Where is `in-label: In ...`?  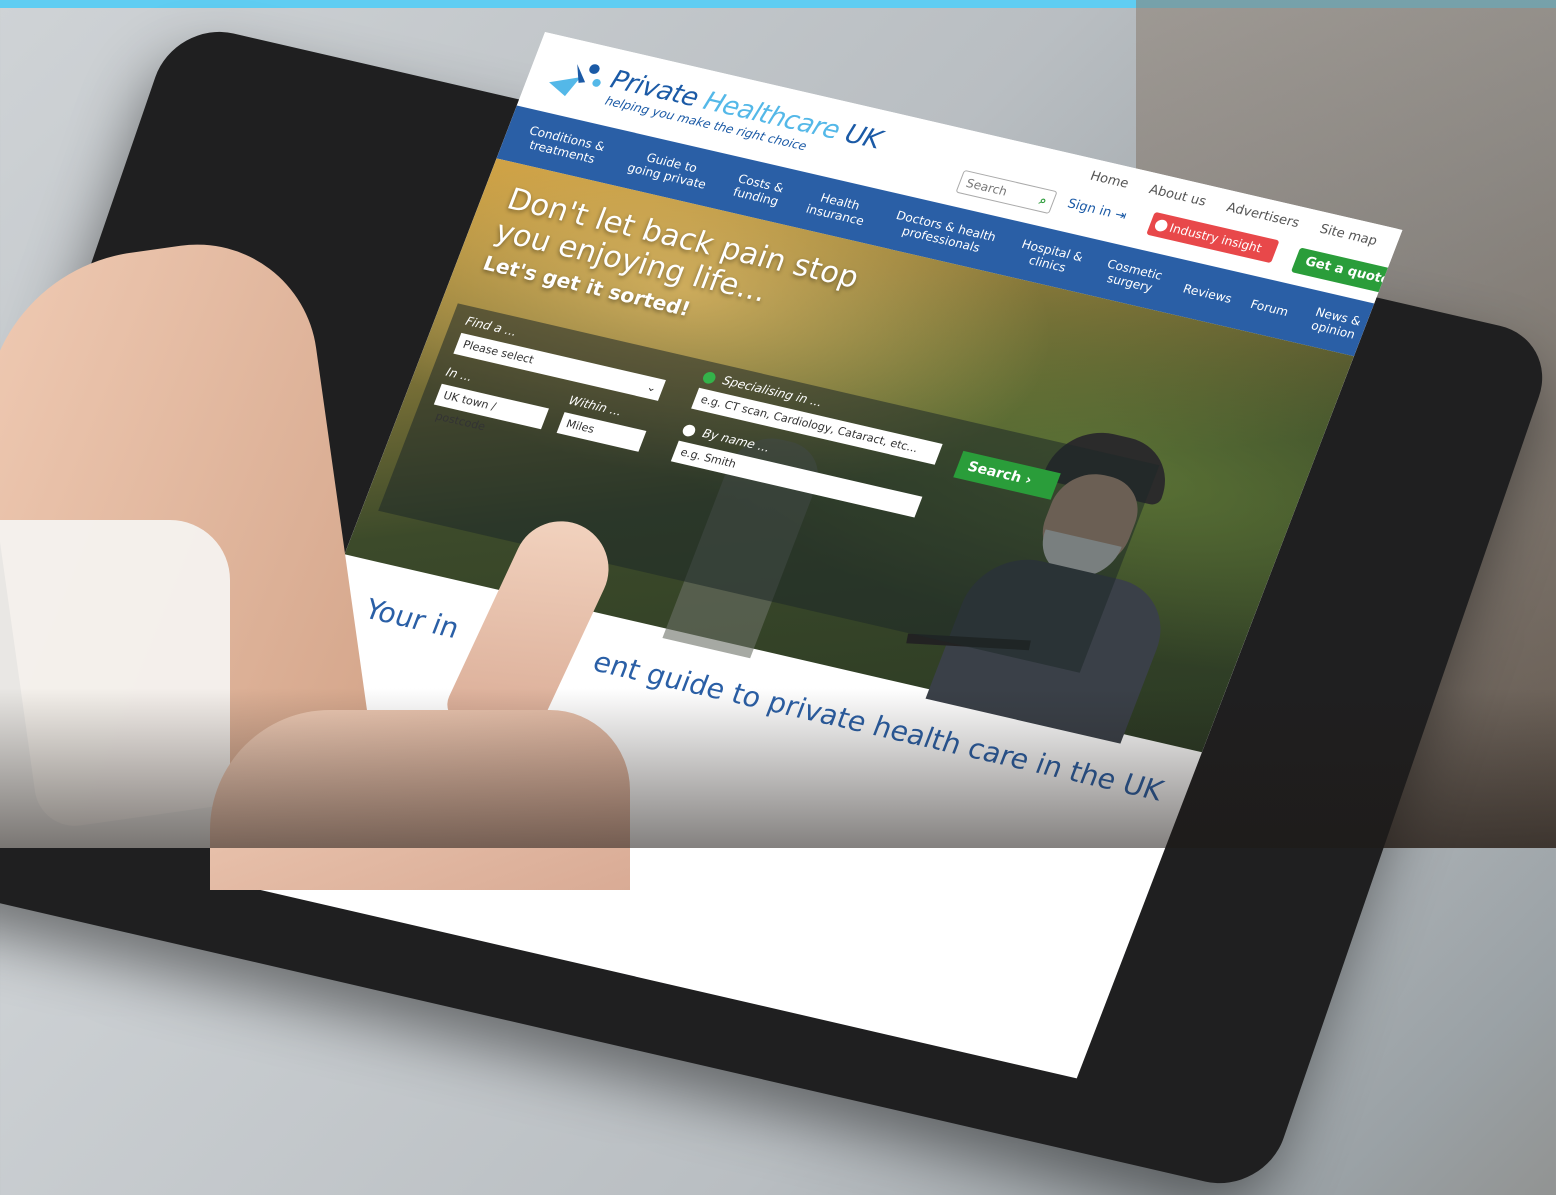 in-label: In ... is located at coordinates (459, 374).